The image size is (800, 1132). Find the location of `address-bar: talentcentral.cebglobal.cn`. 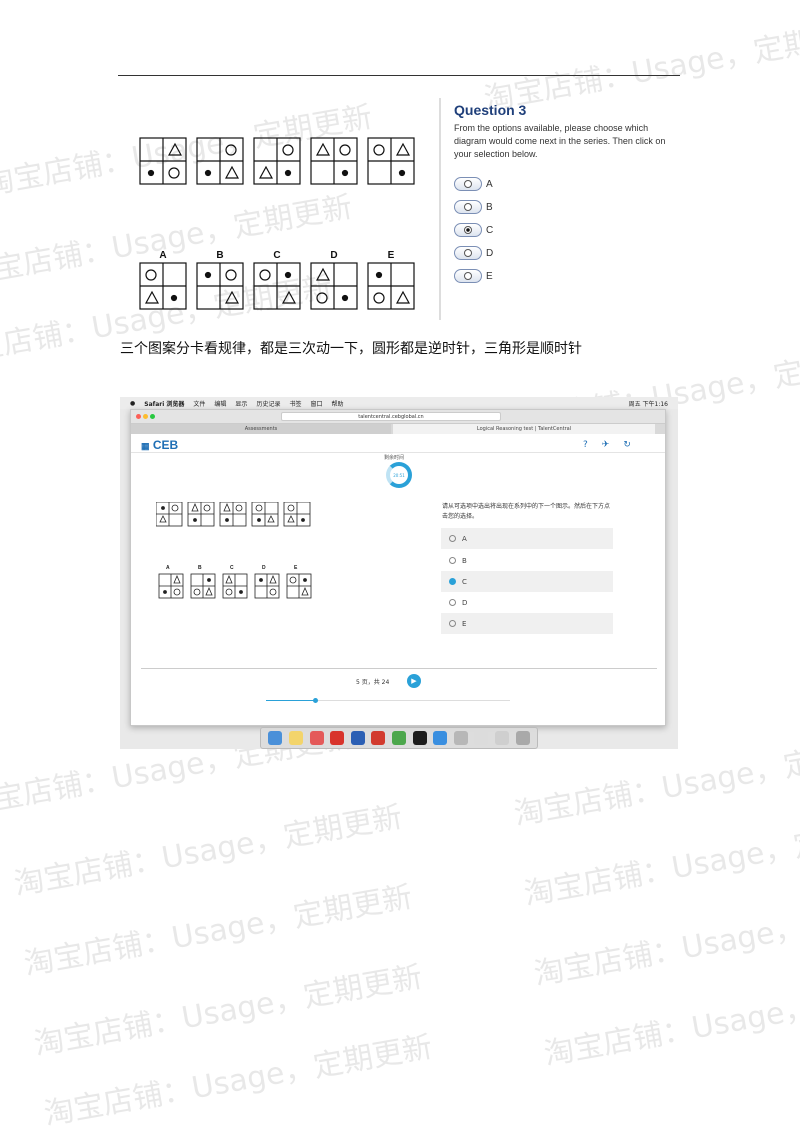

address-bar: talentcentral.cebglobal.cn is located at coordinates (391, 416).